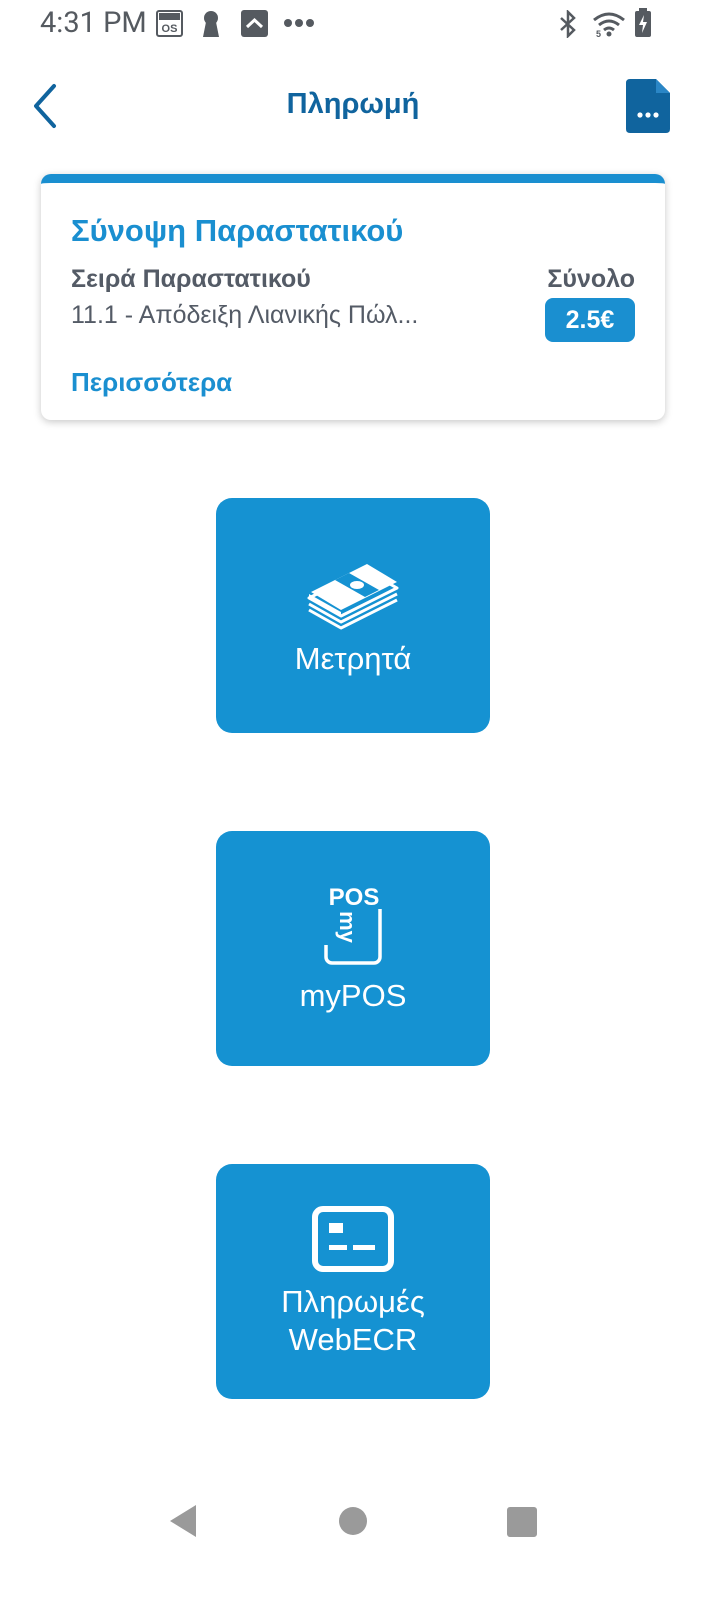  Describe the element at coordinates (648, 106) in the screenshot. I see `document-more-icon` at that location.